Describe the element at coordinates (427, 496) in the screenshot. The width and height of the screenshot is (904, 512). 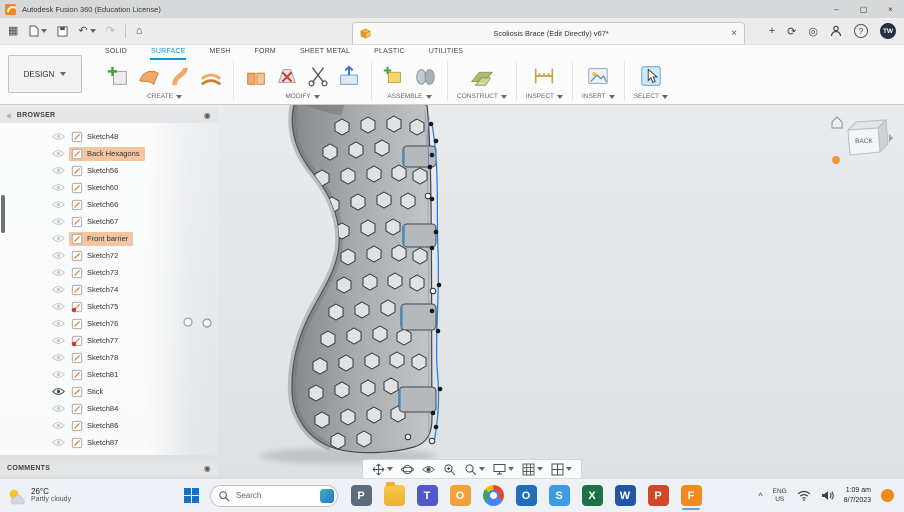
I see `taskbar-app-icon: T` at that location.